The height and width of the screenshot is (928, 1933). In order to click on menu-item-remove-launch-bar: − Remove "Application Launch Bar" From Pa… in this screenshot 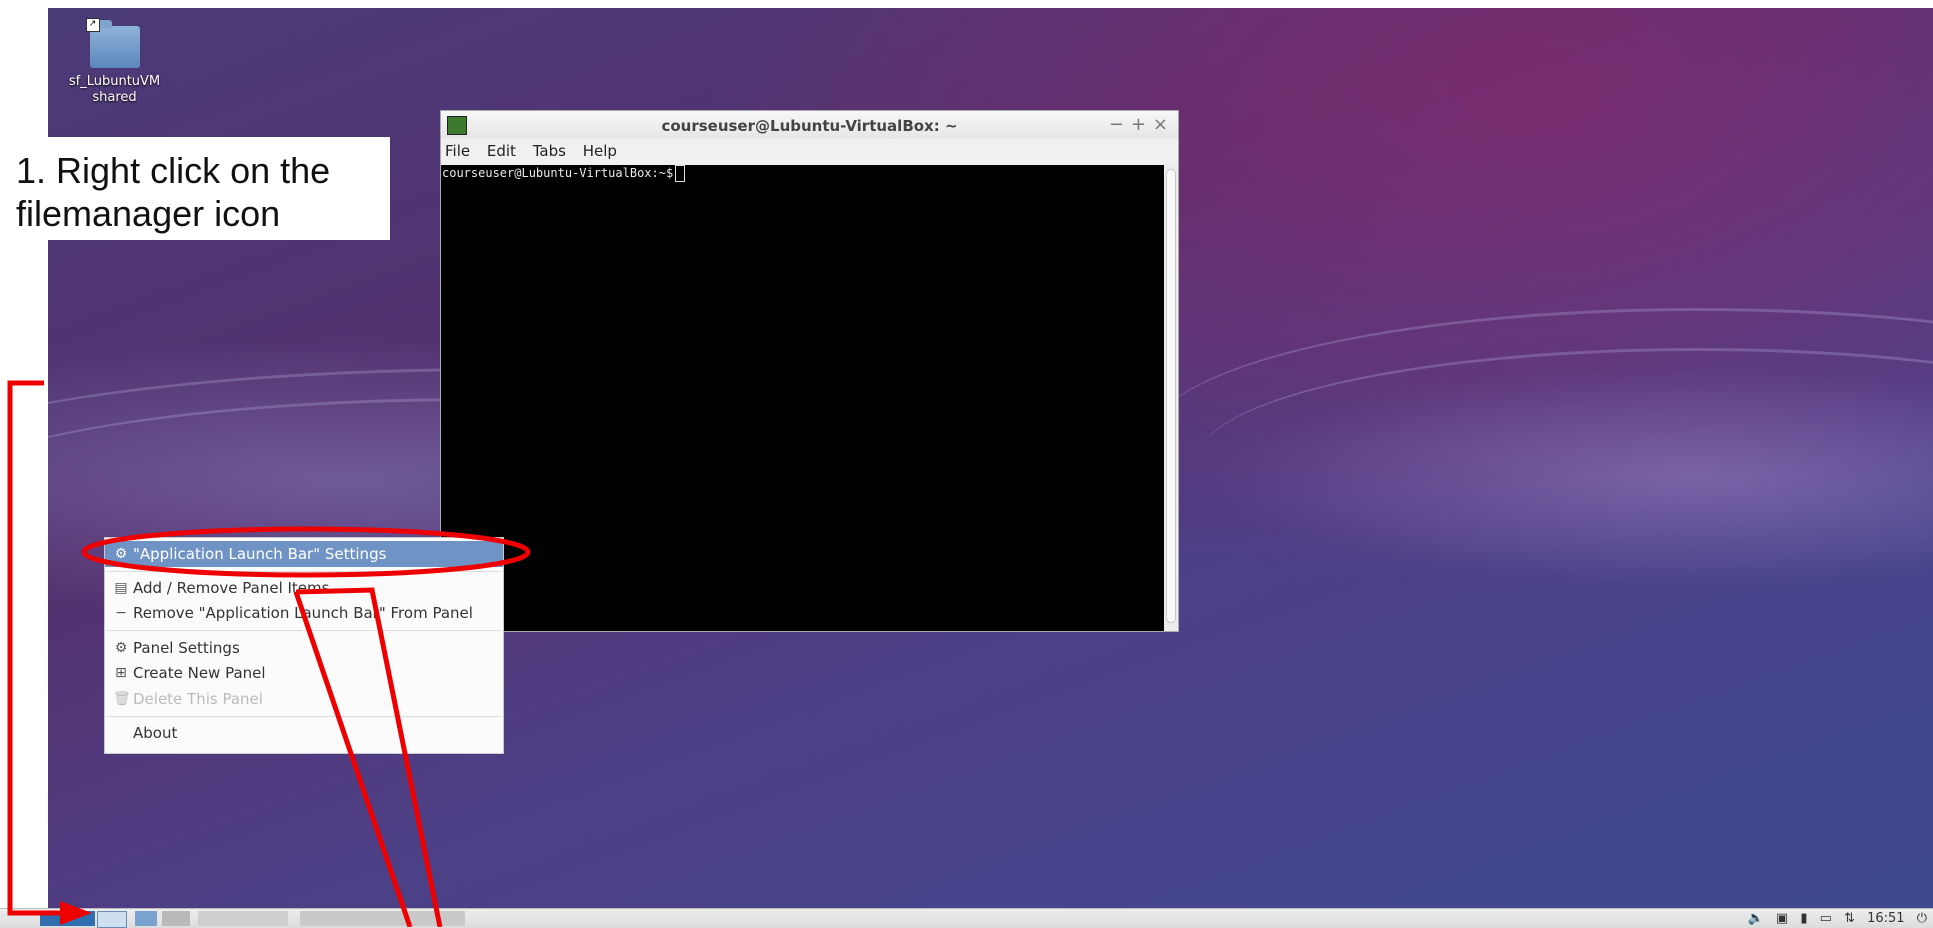, I will do `click(304, 613)`.